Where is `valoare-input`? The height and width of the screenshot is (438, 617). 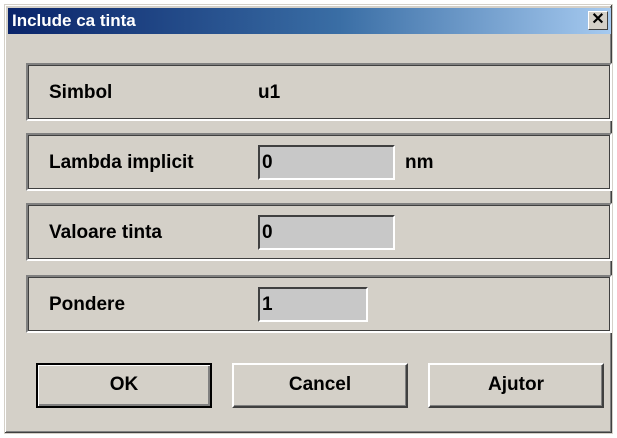
valoare-input is located at coordinates (326, 232).